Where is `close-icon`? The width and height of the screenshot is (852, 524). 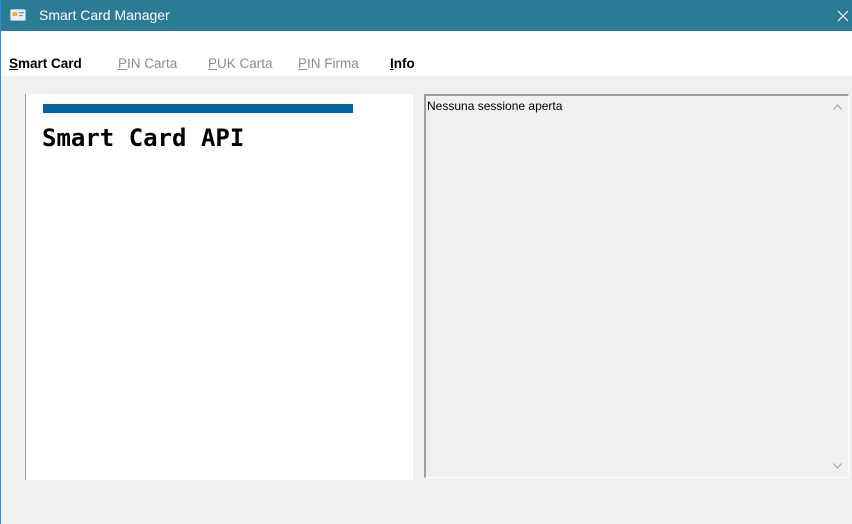
close-icon is located at coordinates (843, 15).